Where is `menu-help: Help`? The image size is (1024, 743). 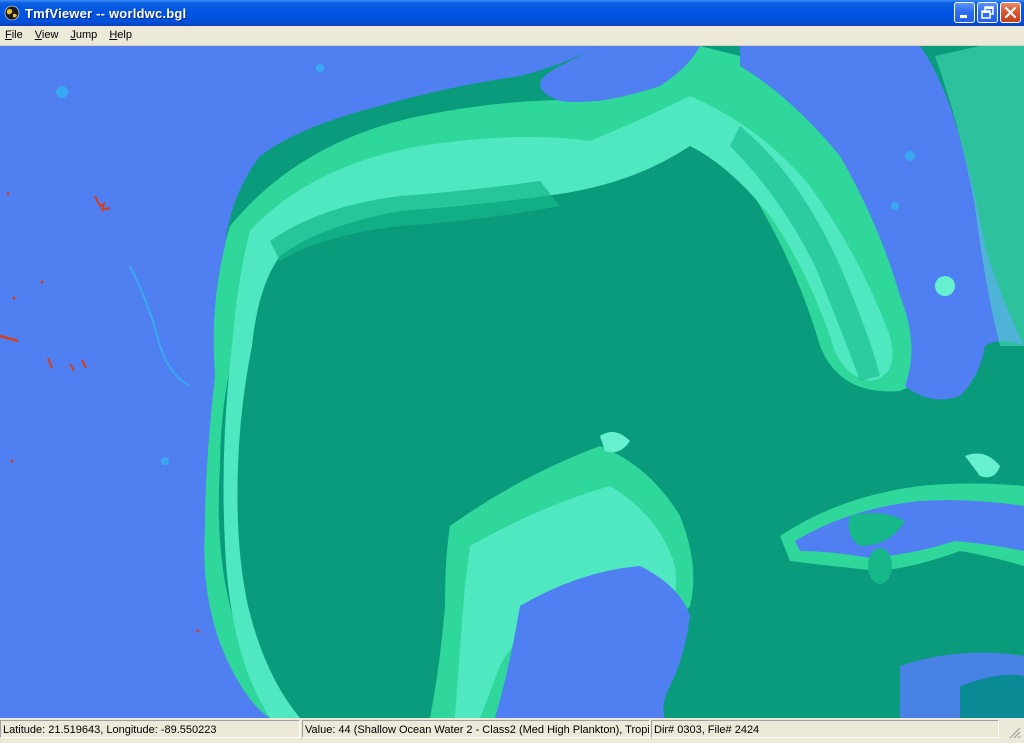 menu-help: Help is located at coordinates (120, 35).